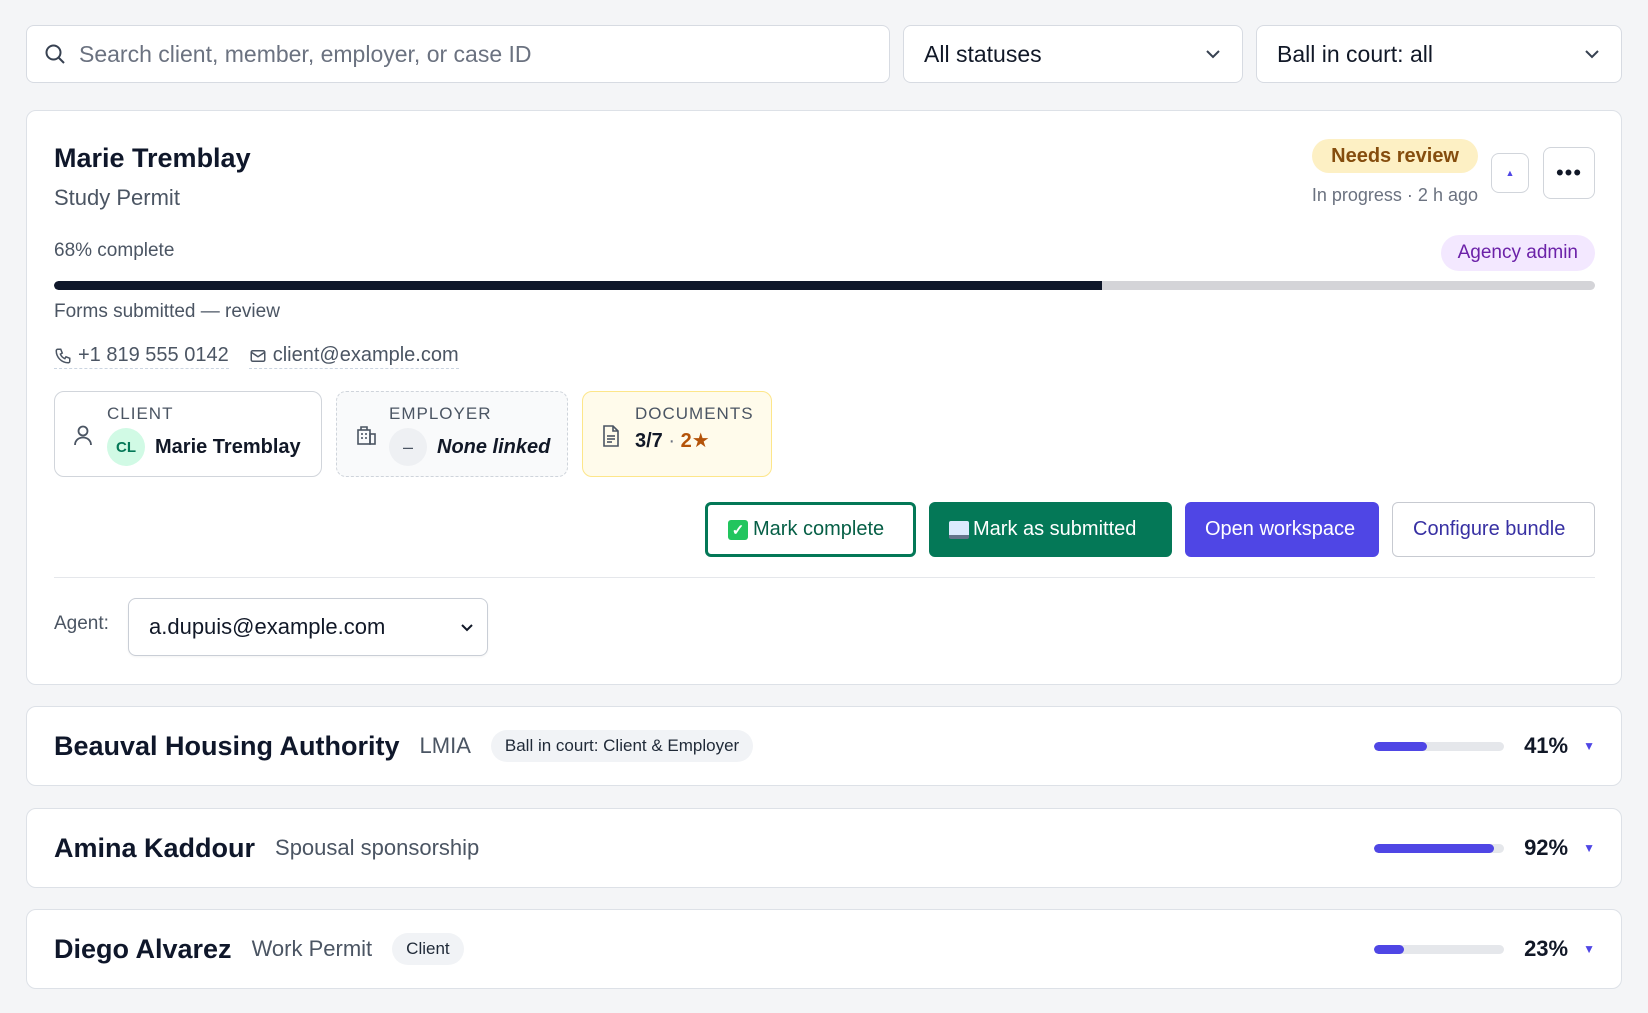 The width and height of the screenshot is (1648, 1013). I want to click on employer-avatar-placeholder: –, so click(408, 447).